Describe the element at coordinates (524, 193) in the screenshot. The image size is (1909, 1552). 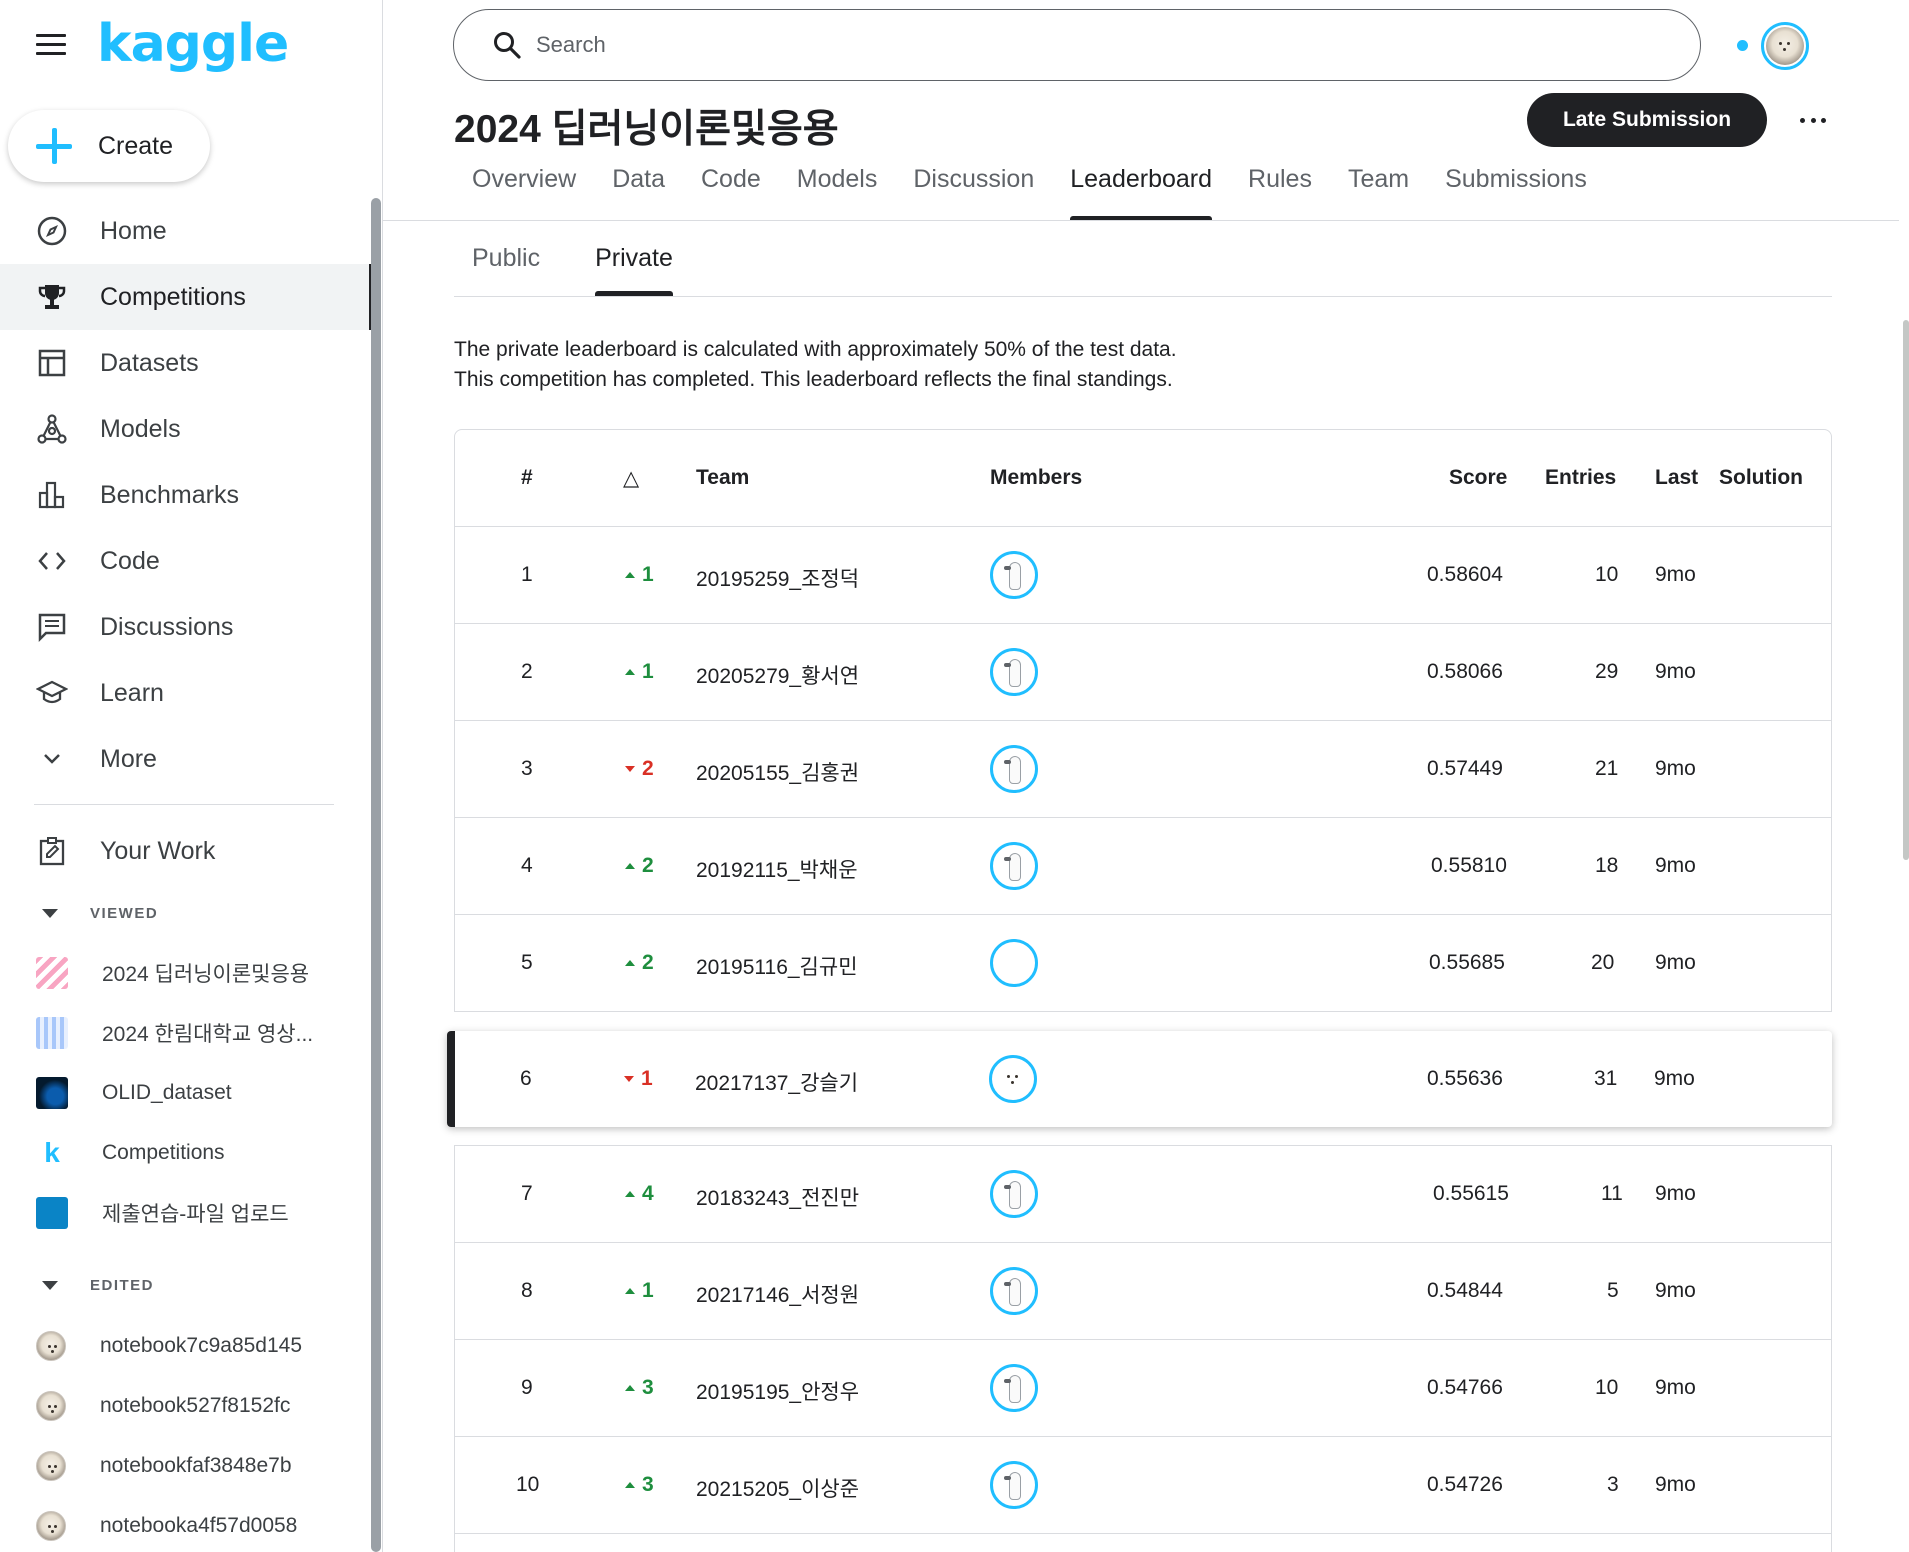
I see `tab-overview: Overview` at that location.